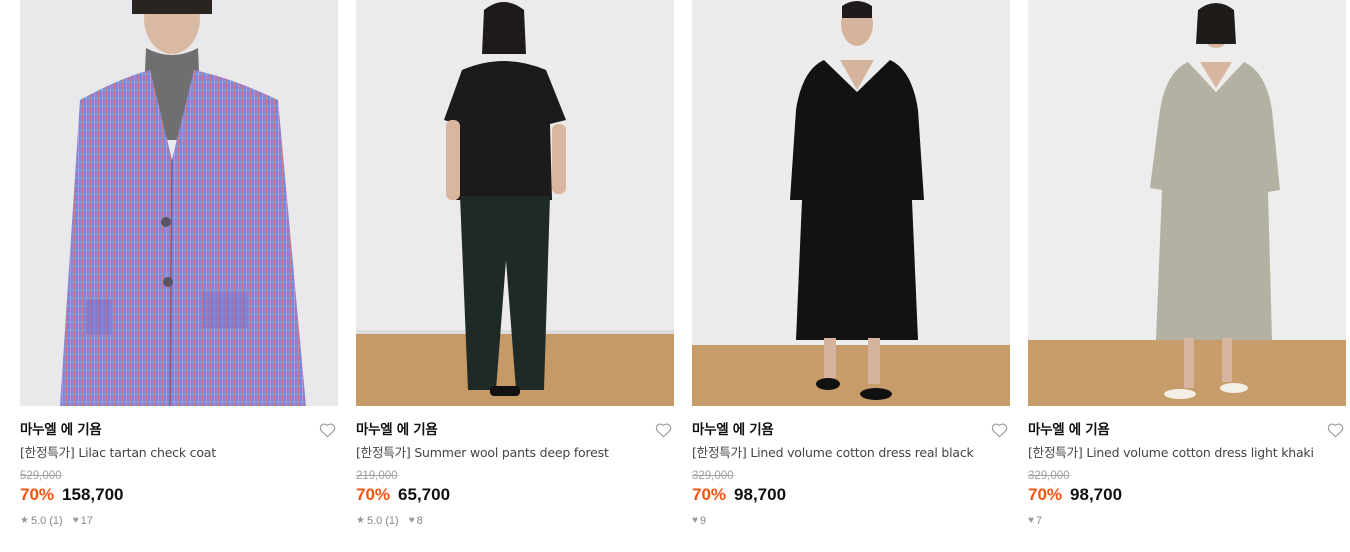  Describe the element at coordinates (179, 453) in the screenshot. I see `product-name: [한정특가] Lilac tartan check coat` at that location.